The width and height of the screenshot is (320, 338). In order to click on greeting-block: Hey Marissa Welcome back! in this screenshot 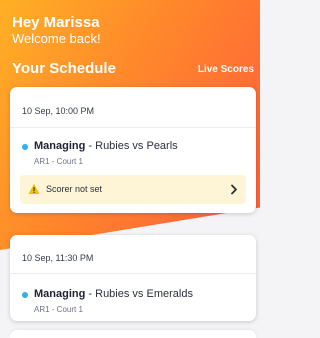, I will do `click(56, 30)`.